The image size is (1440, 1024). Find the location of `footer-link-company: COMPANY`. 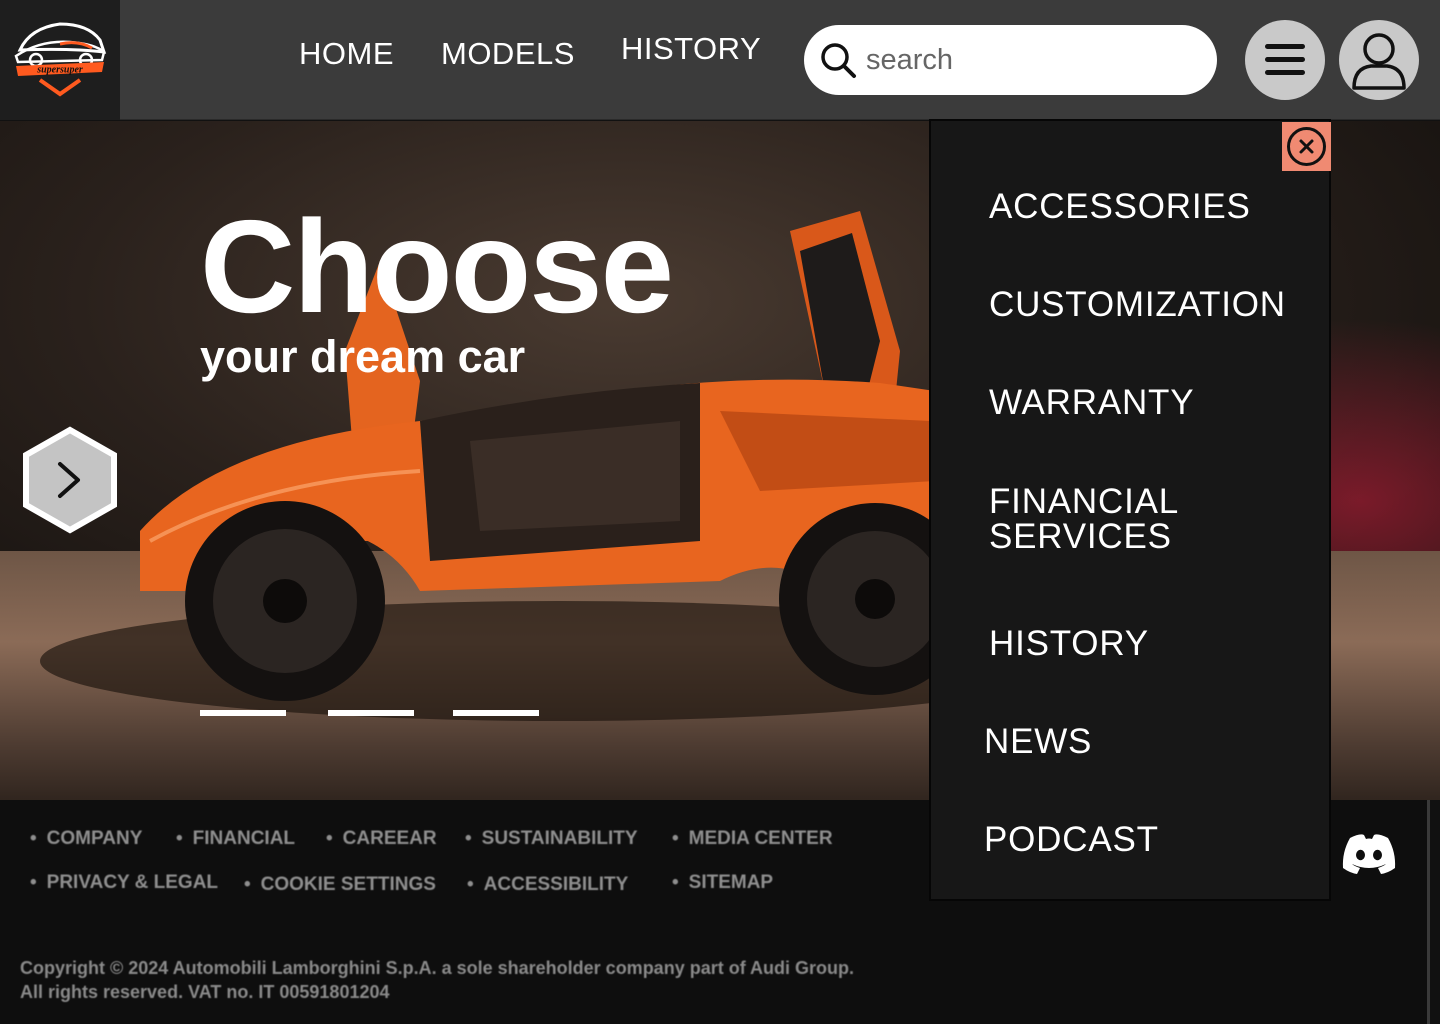

footer-link-company: COMPANY is located at coordinates (86, 839).